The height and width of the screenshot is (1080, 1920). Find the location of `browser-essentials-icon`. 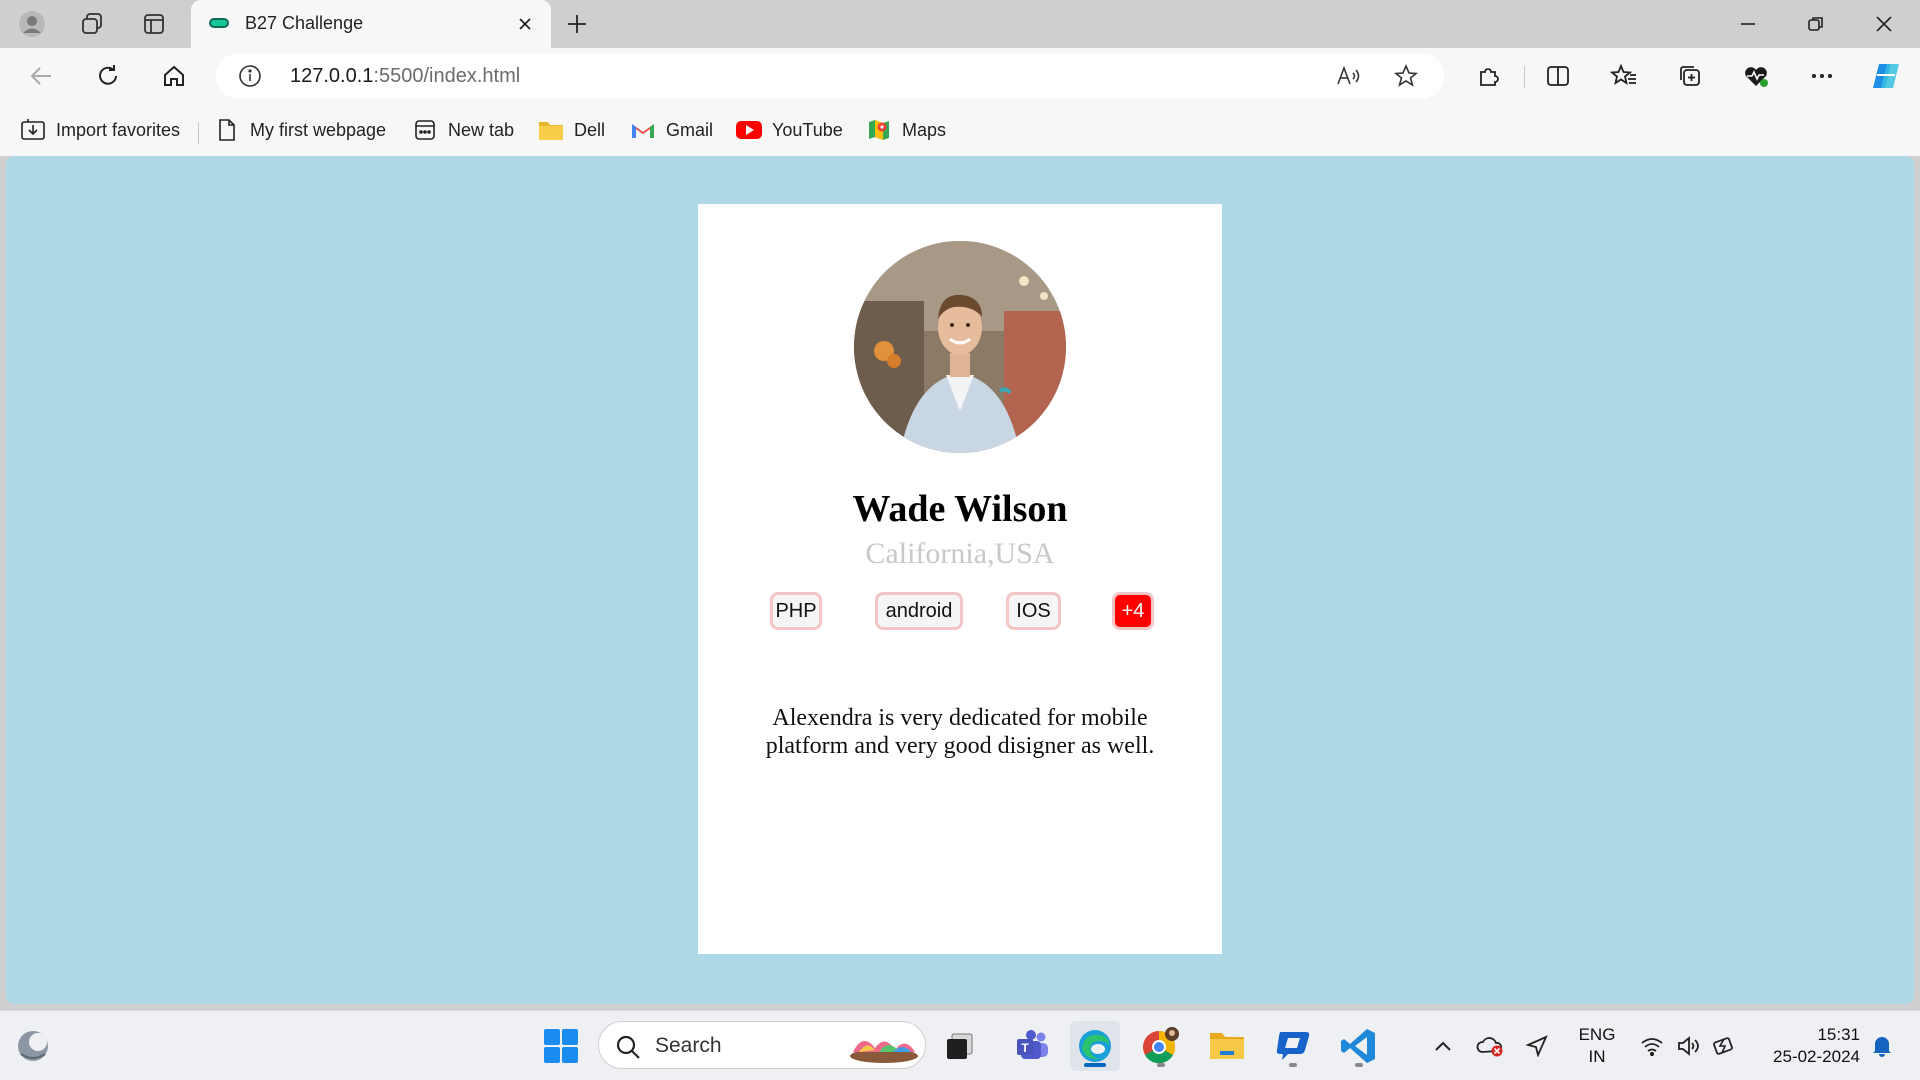

browser-essentials-icon is located at coordinates (1756, 76).